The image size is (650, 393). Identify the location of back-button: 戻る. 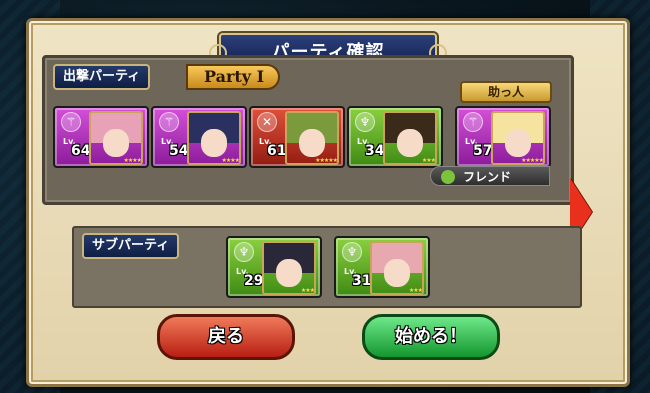
(226, 337).